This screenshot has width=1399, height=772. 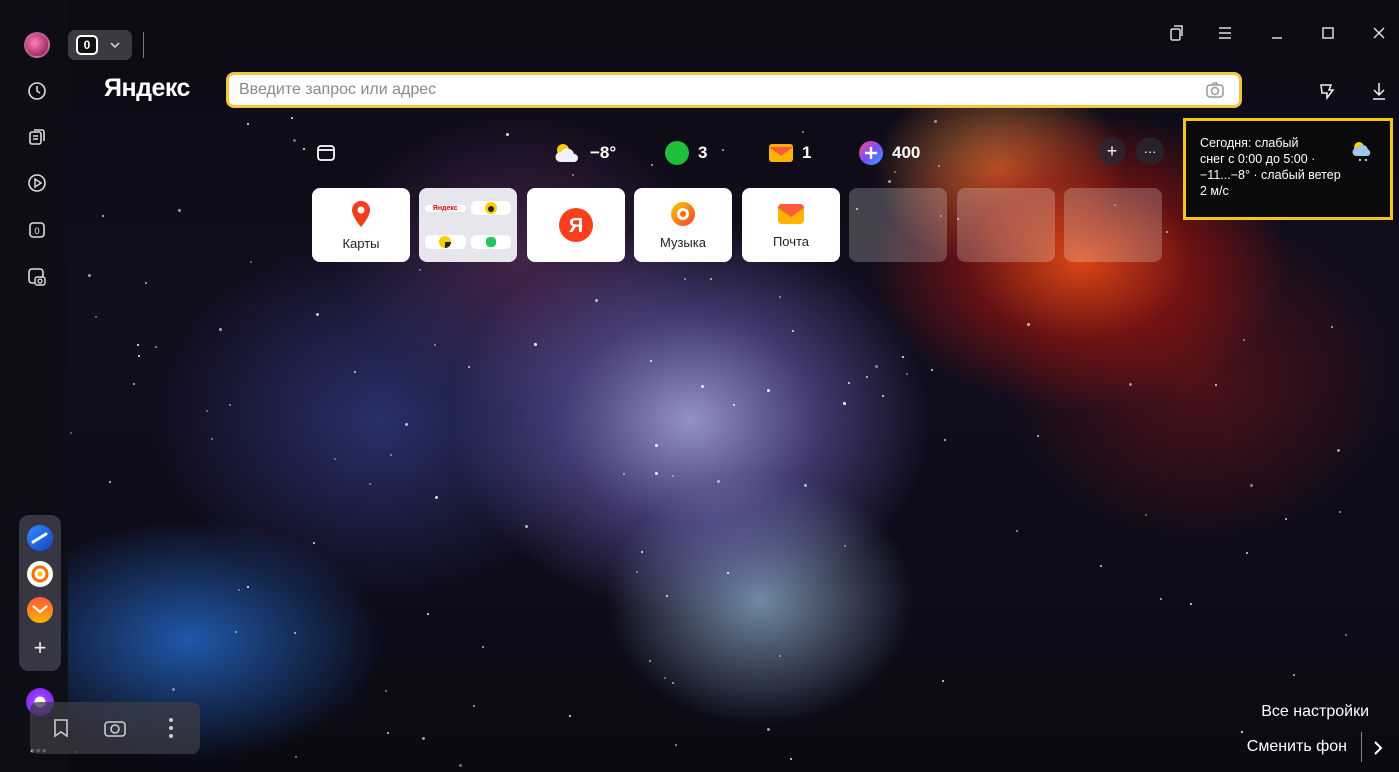 What do you see at coordinates (34, 386) in the screenshot?
I see `sidebar: 0 + •••` at bounding box center [34, 386].